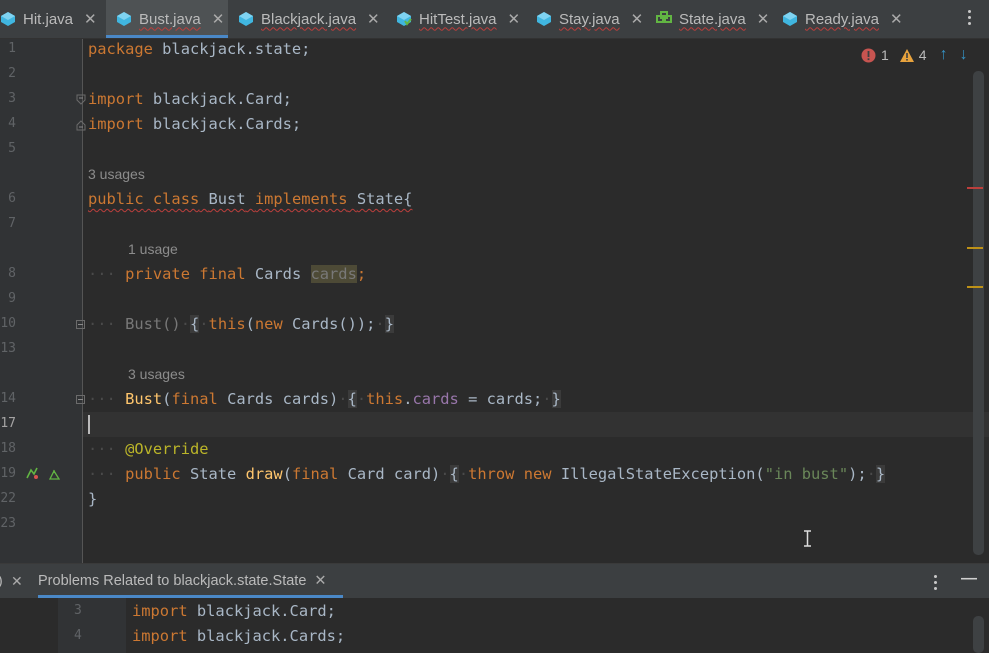  I want to click on minimize-icon: —, so click(969, 579).